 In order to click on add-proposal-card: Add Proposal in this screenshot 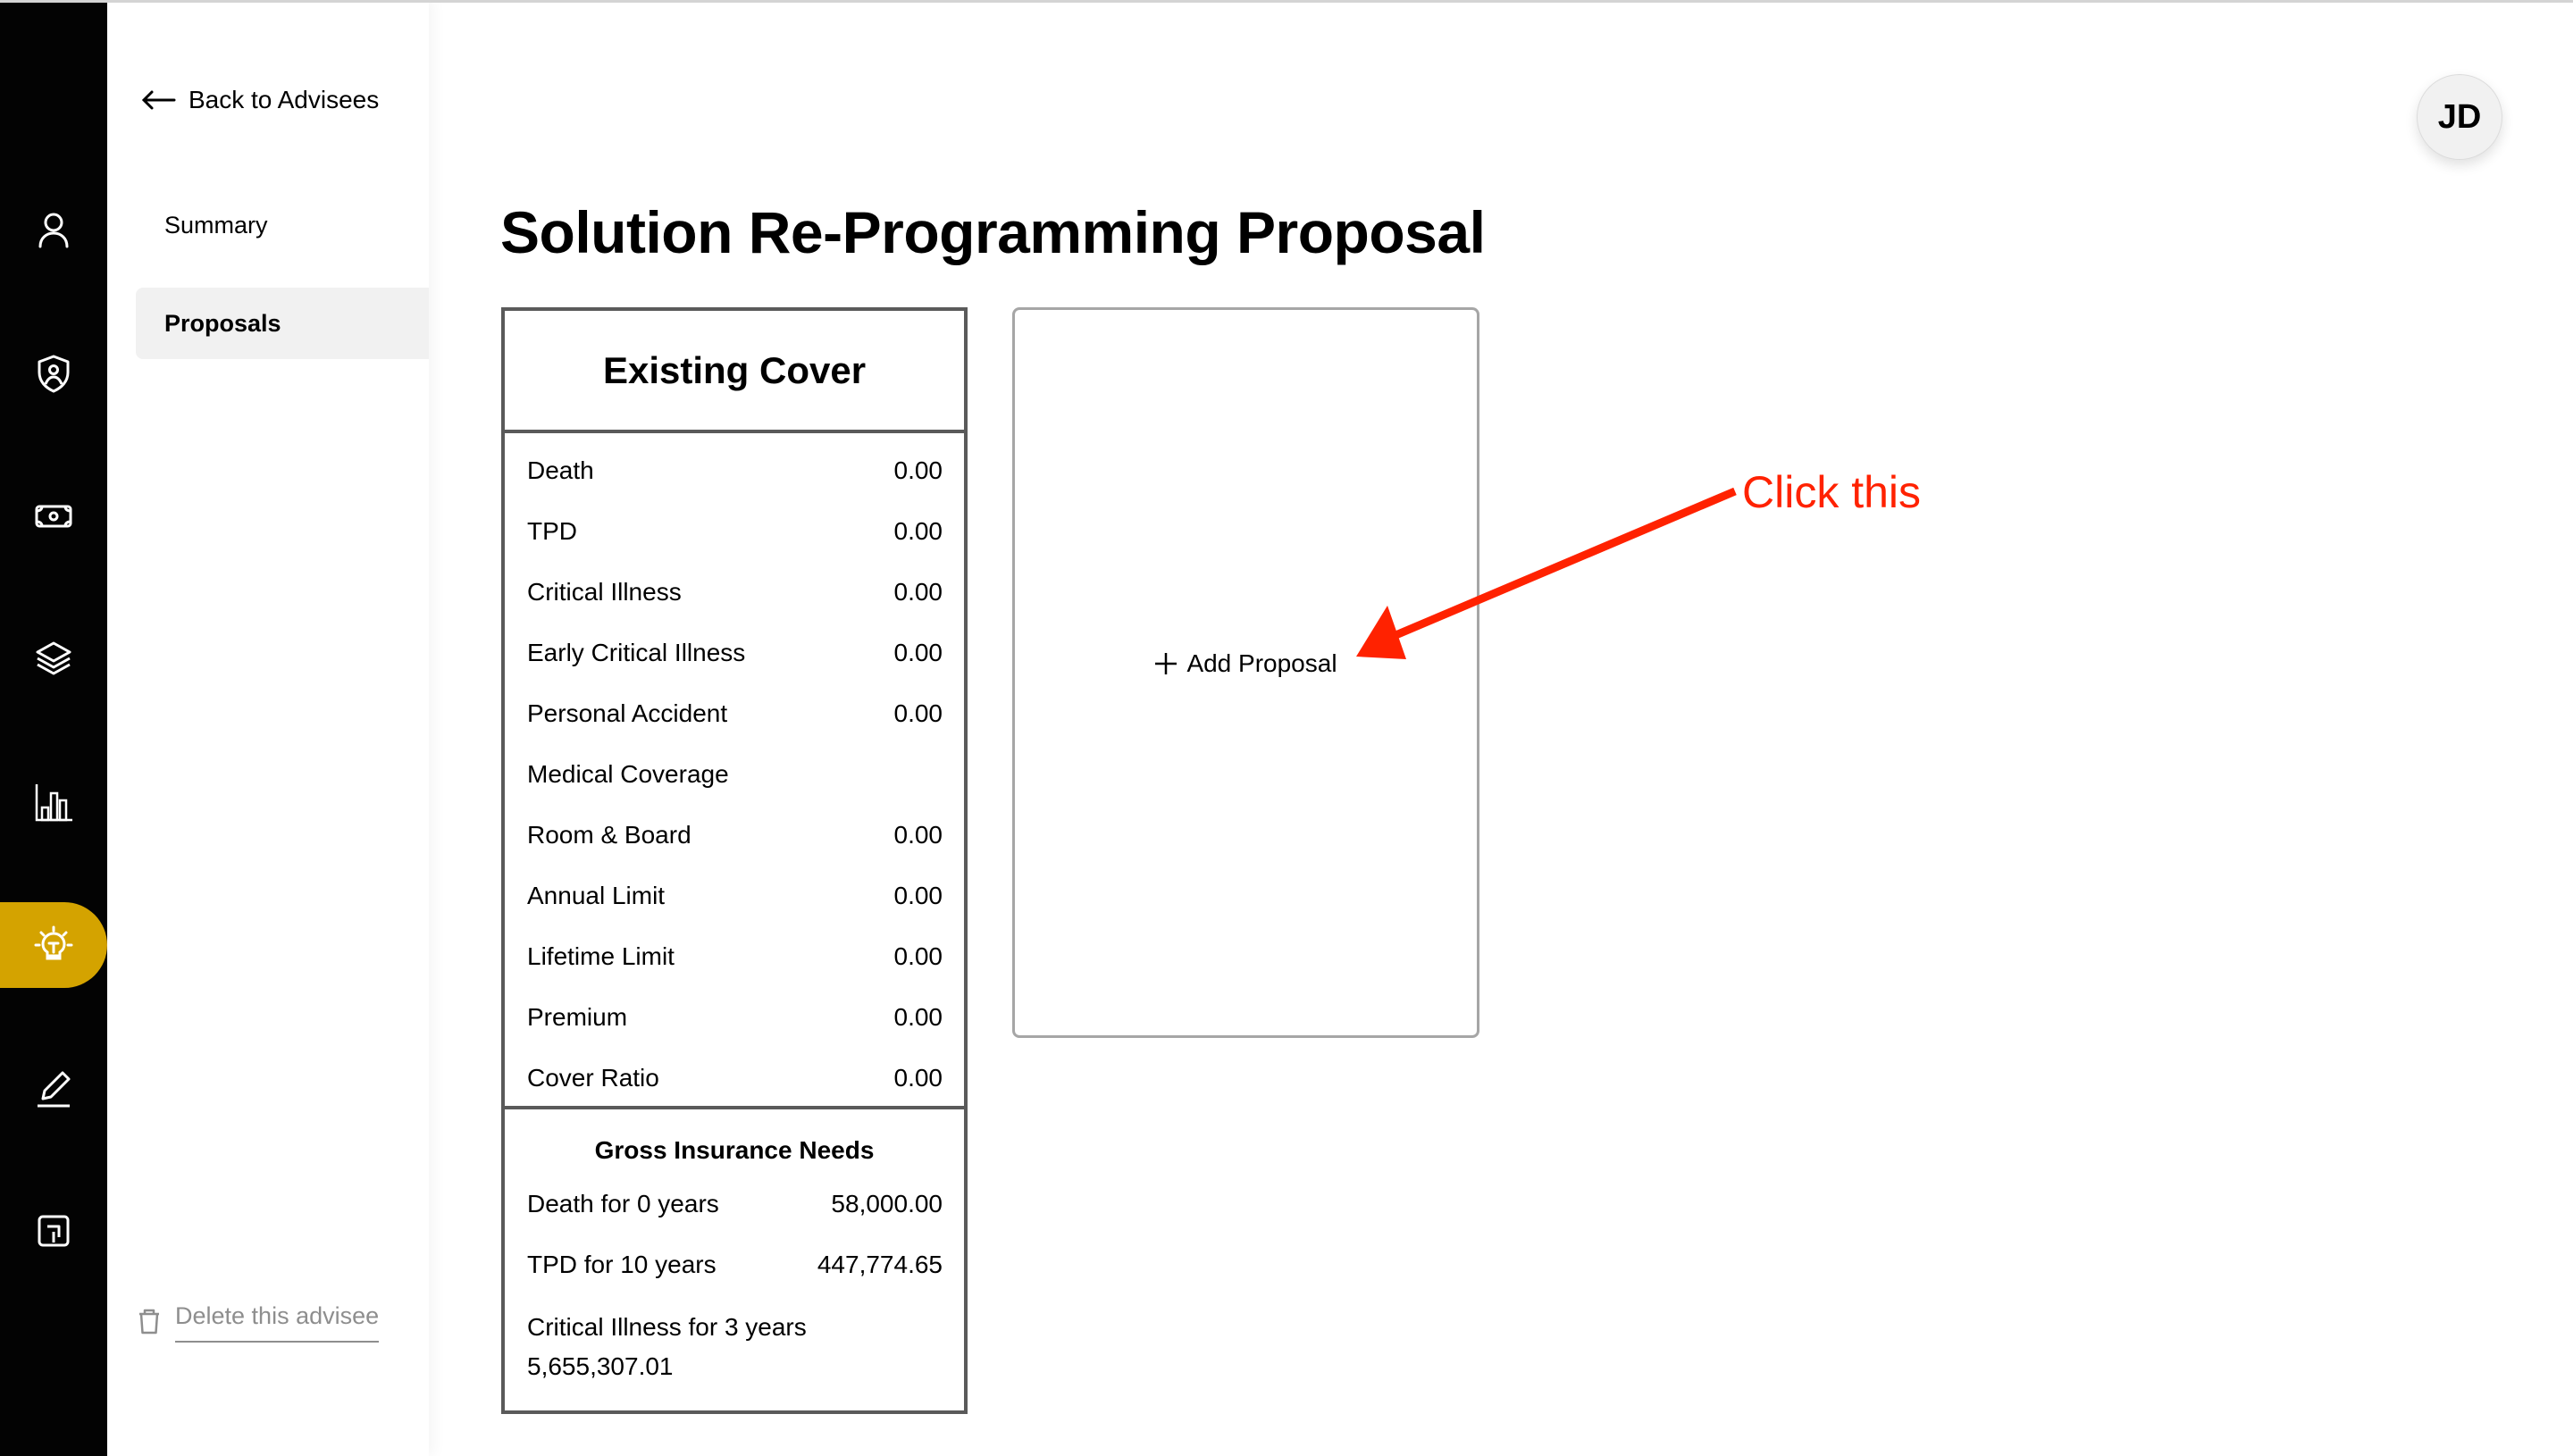, I will do `click(1245, 672)`.